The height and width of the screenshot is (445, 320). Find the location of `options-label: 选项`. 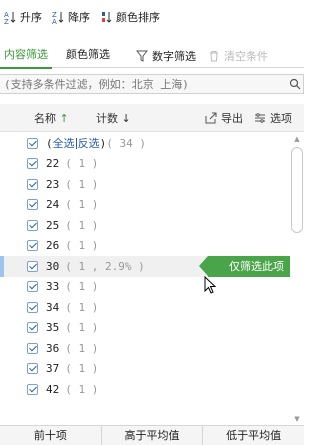

options-label: 选项 is located at coordinates (281, 118).